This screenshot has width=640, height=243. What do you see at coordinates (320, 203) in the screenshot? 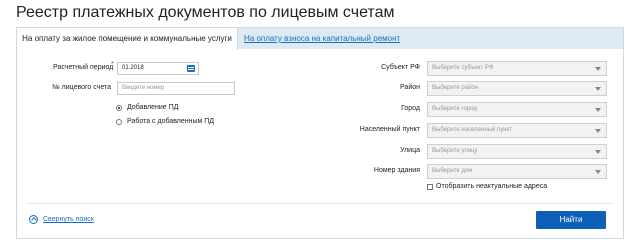
I see `divider` at bounding box center [320, 203].